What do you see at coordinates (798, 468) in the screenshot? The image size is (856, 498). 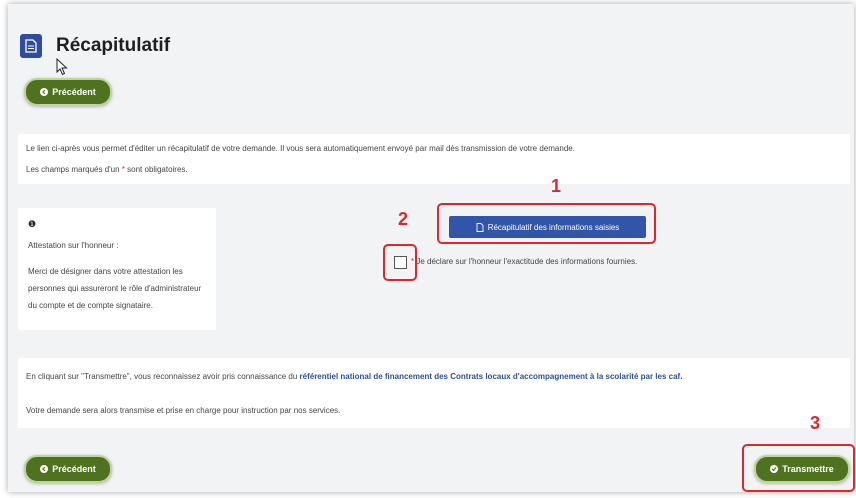 I see `highlight-transmit-button` at bounding box center [798, 468].